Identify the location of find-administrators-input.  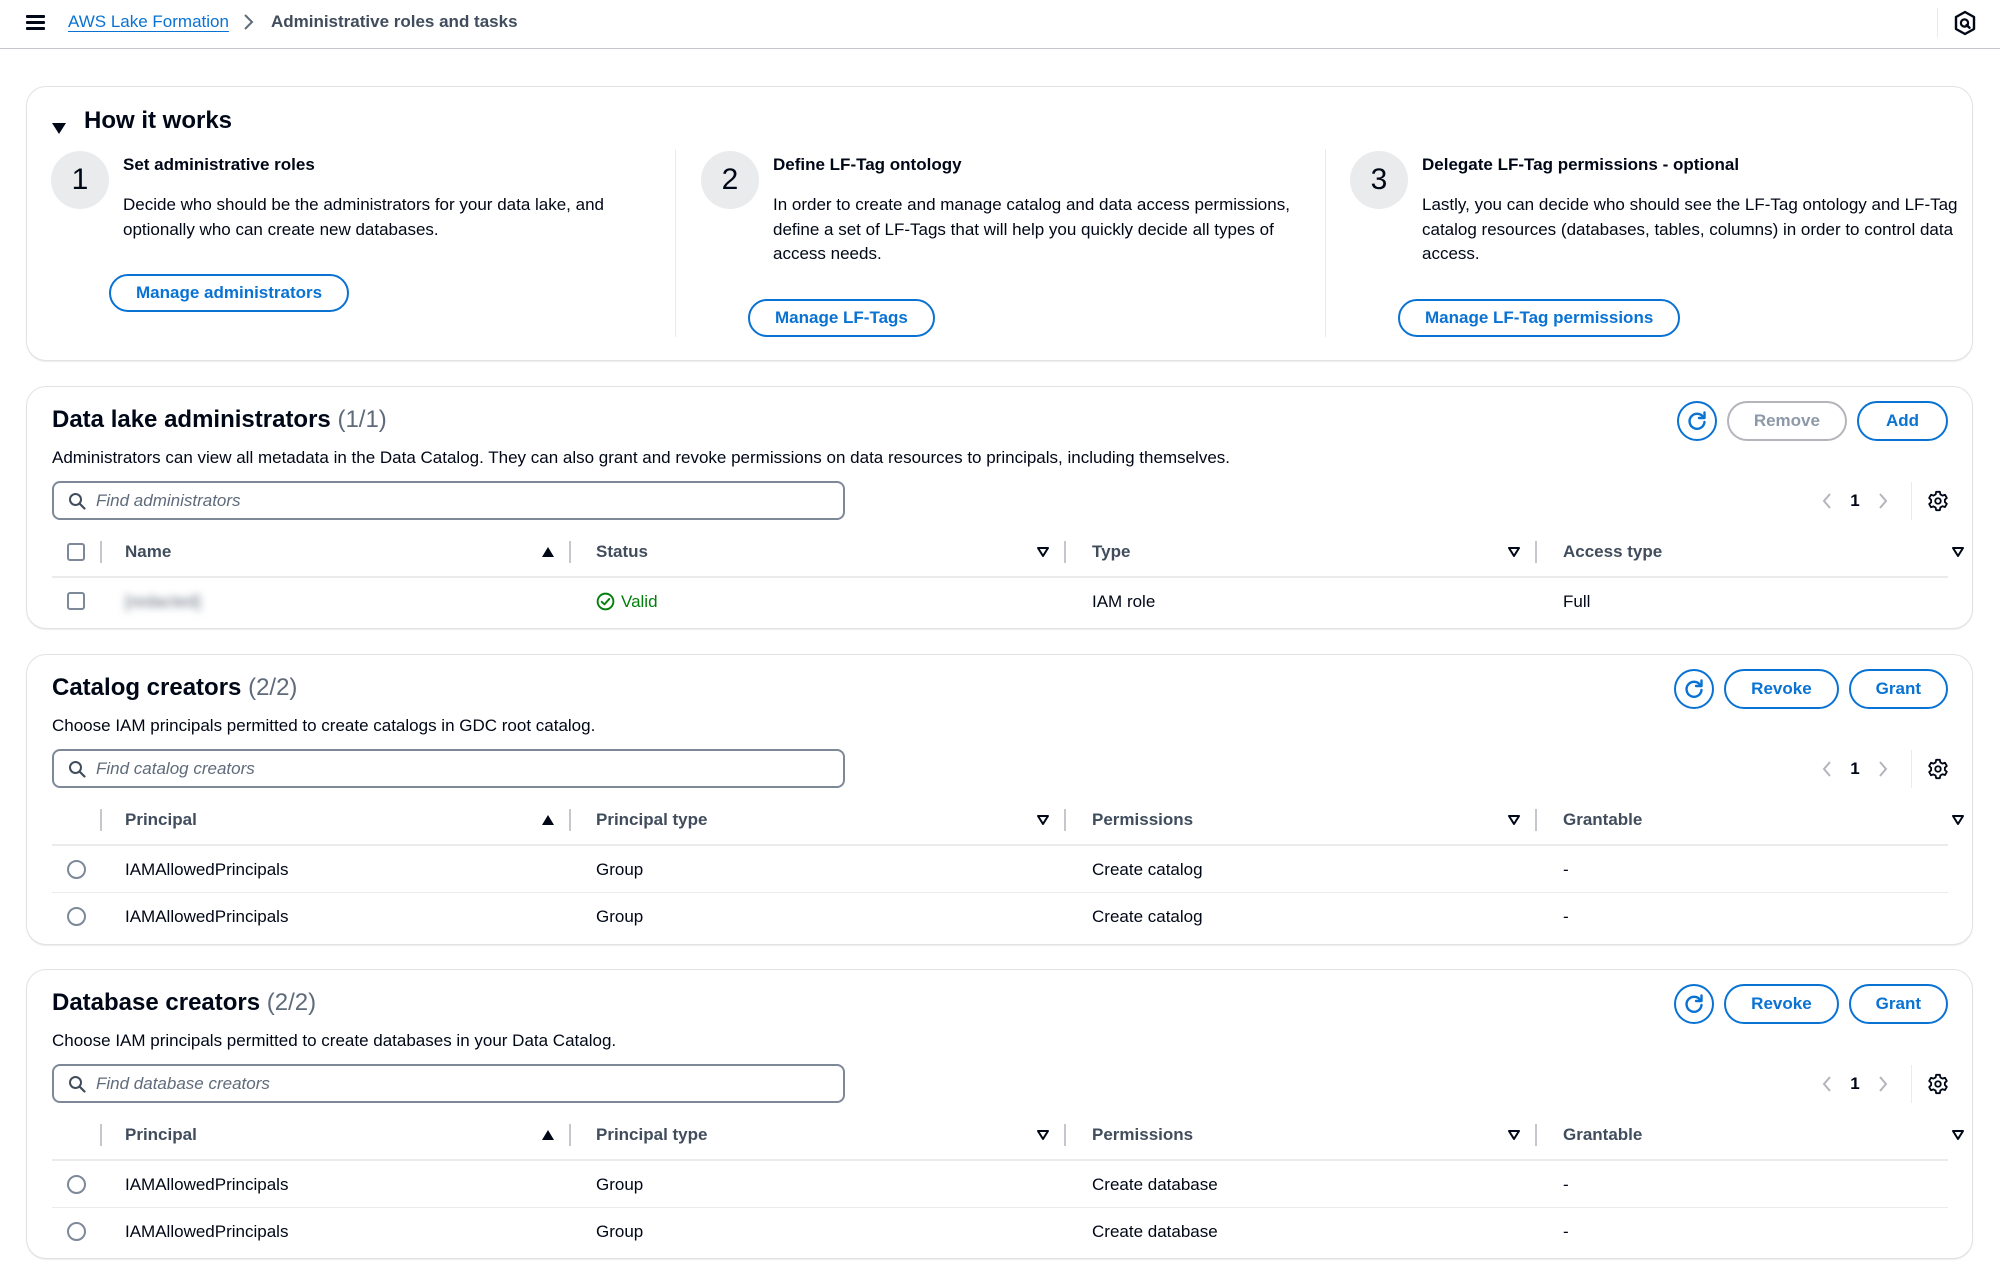
(446, 500).